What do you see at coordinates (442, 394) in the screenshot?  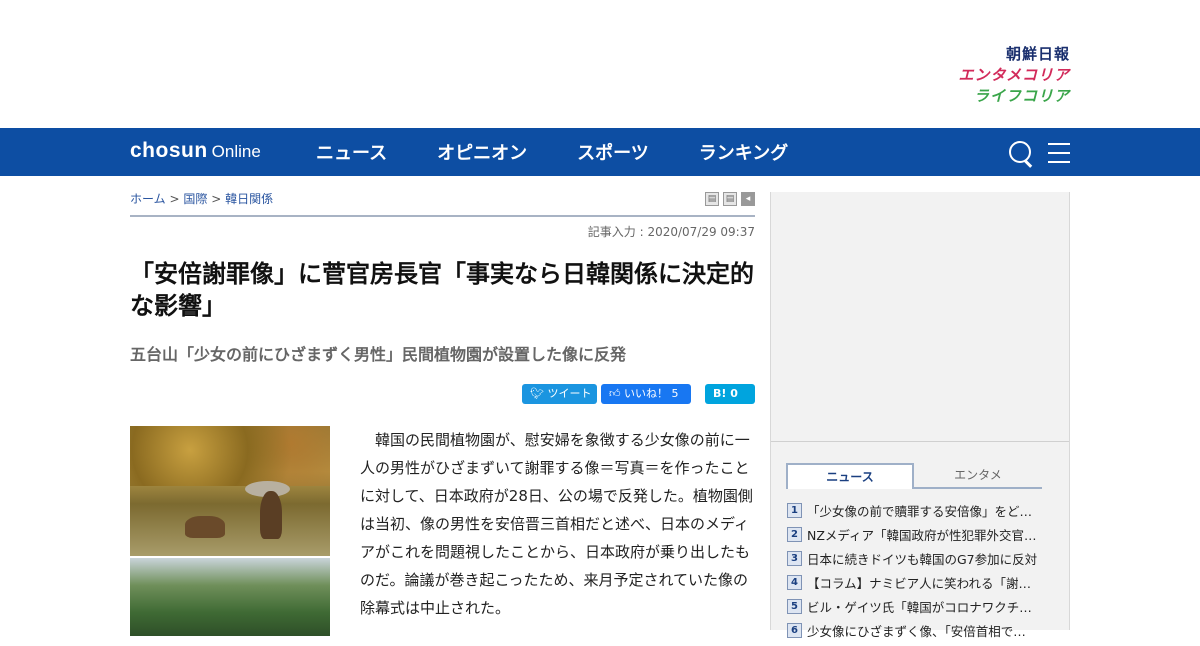 I see `share-buttons: 🐦︎ ツイート 👍︎ いいね！ 5 B! 0` at bounding box center [442, 394].